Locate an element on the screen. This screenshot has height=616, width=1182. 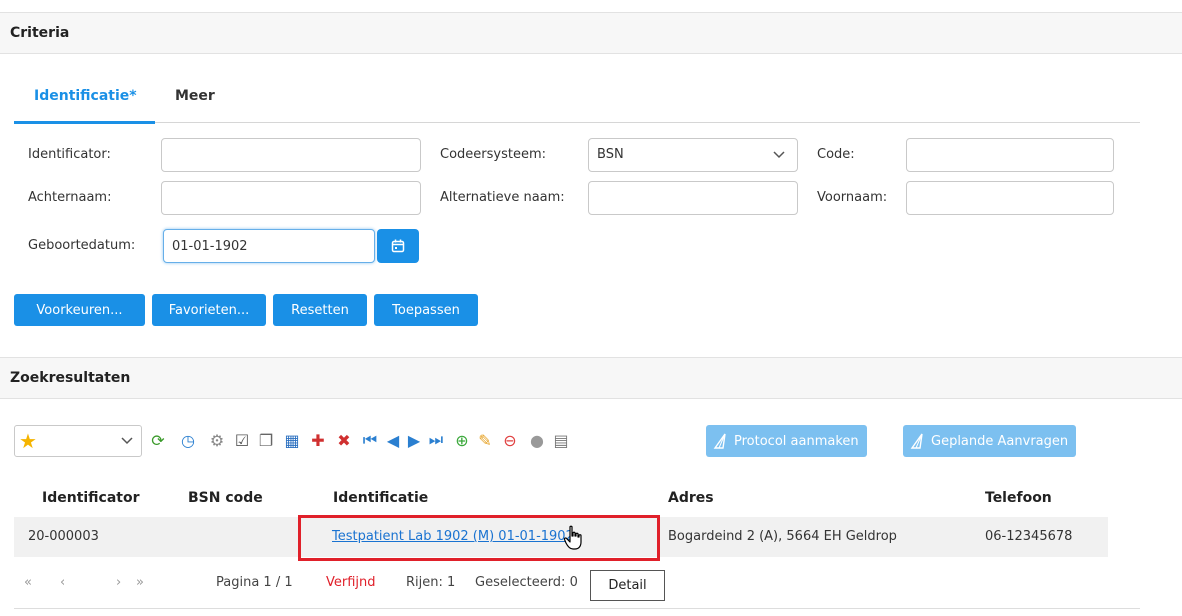
geplande-aanvragen-label: Geplande Aanvragen is located at coordinates (1000, 441).